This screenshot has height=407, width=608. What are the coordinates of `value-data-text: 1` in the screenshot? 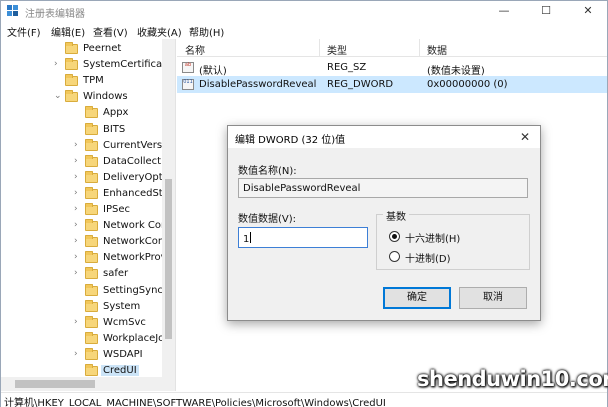 It's located at (246, 239).